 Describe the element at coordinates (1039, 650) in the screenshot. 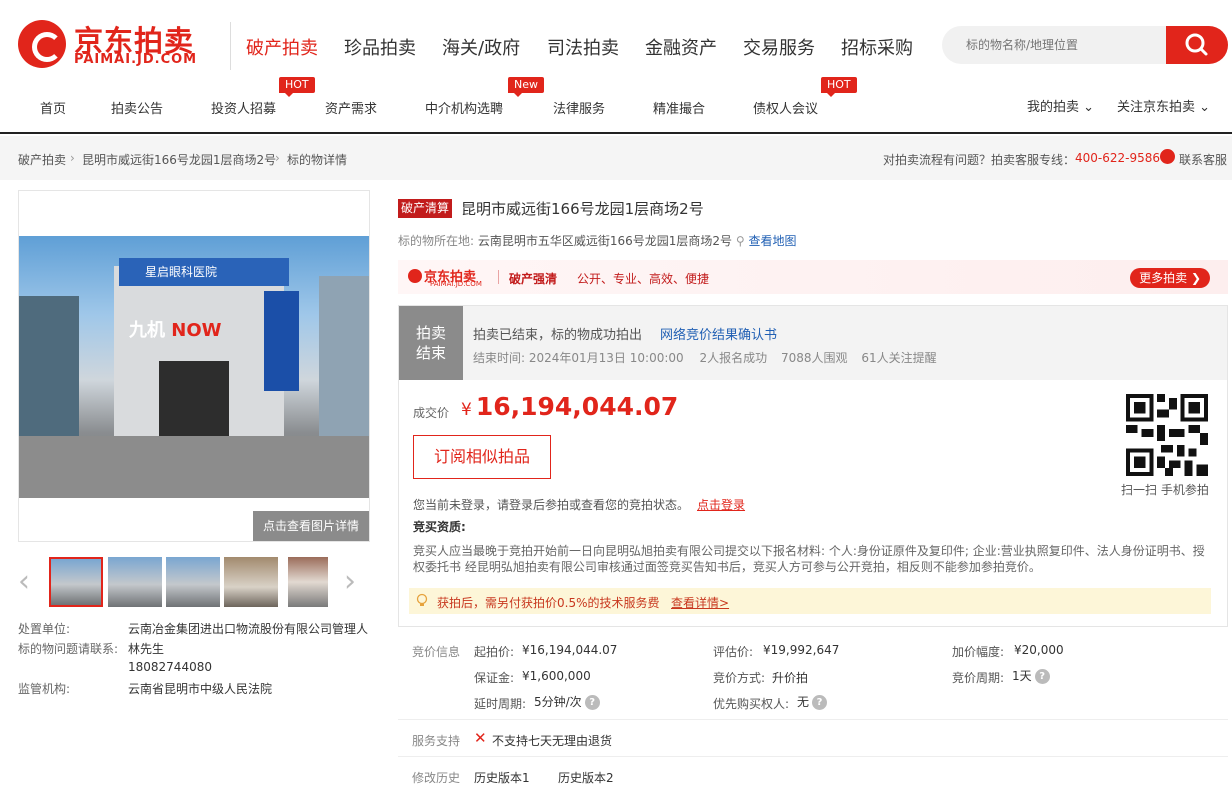

I see `increment-value: ¥20,000` at that location.